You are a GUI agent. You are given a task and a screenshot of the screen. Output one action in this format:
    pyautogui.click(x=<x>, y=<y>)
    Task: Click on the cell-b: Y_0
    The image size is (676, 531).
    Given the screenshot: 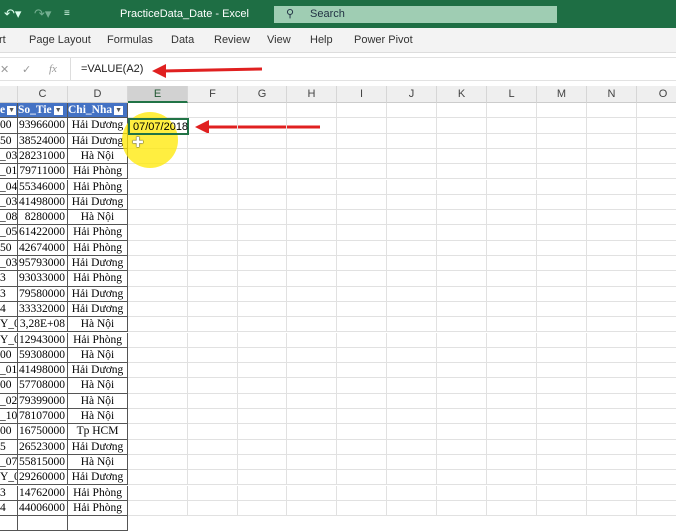 What is the action you would take?
    pyautogui.click(x=9, y=340)
    